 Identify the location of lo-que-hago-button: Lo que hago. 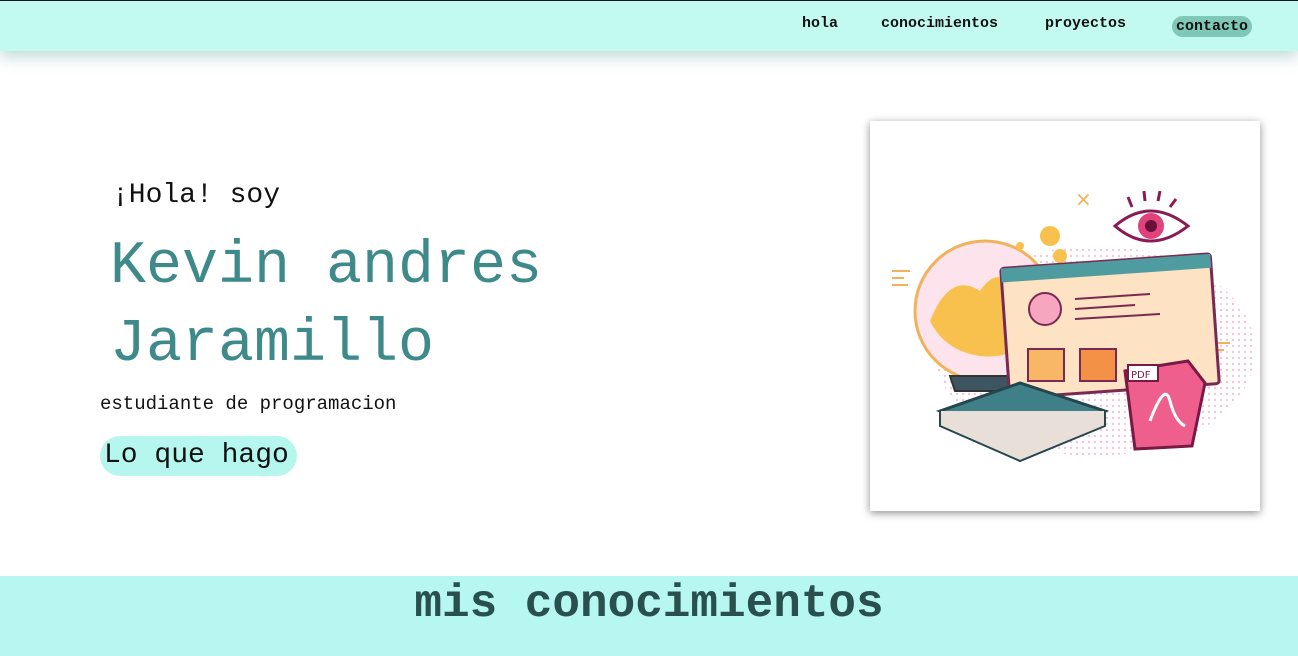
(198, 456).